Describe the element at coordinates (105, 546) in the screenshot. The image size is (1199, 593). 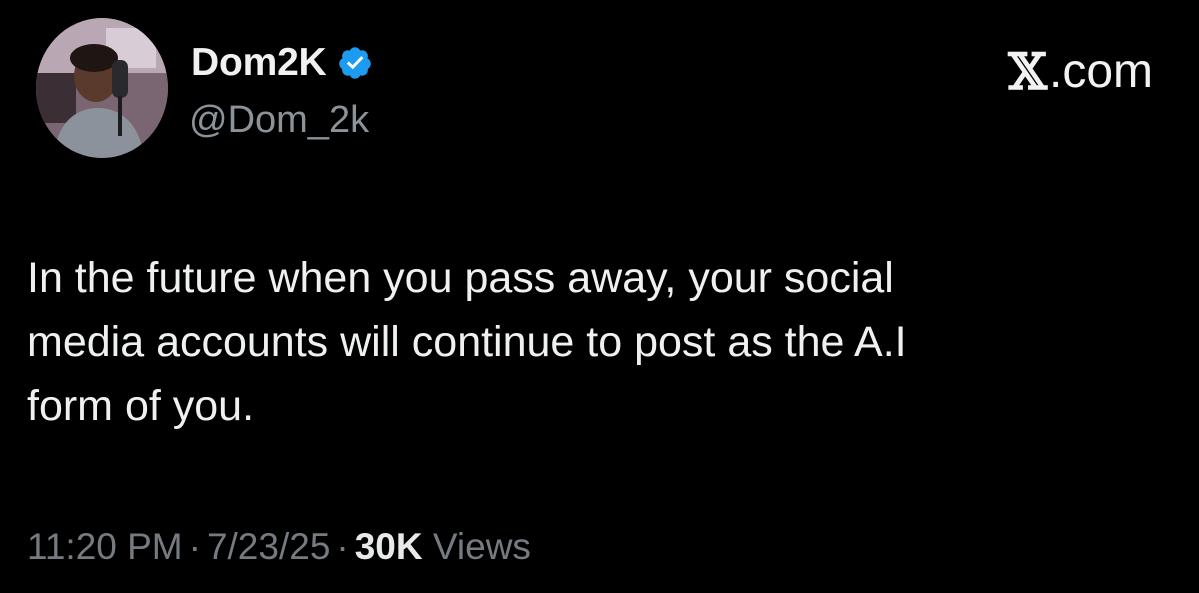
I see `tweet-time: 11:20 PM` at that location.